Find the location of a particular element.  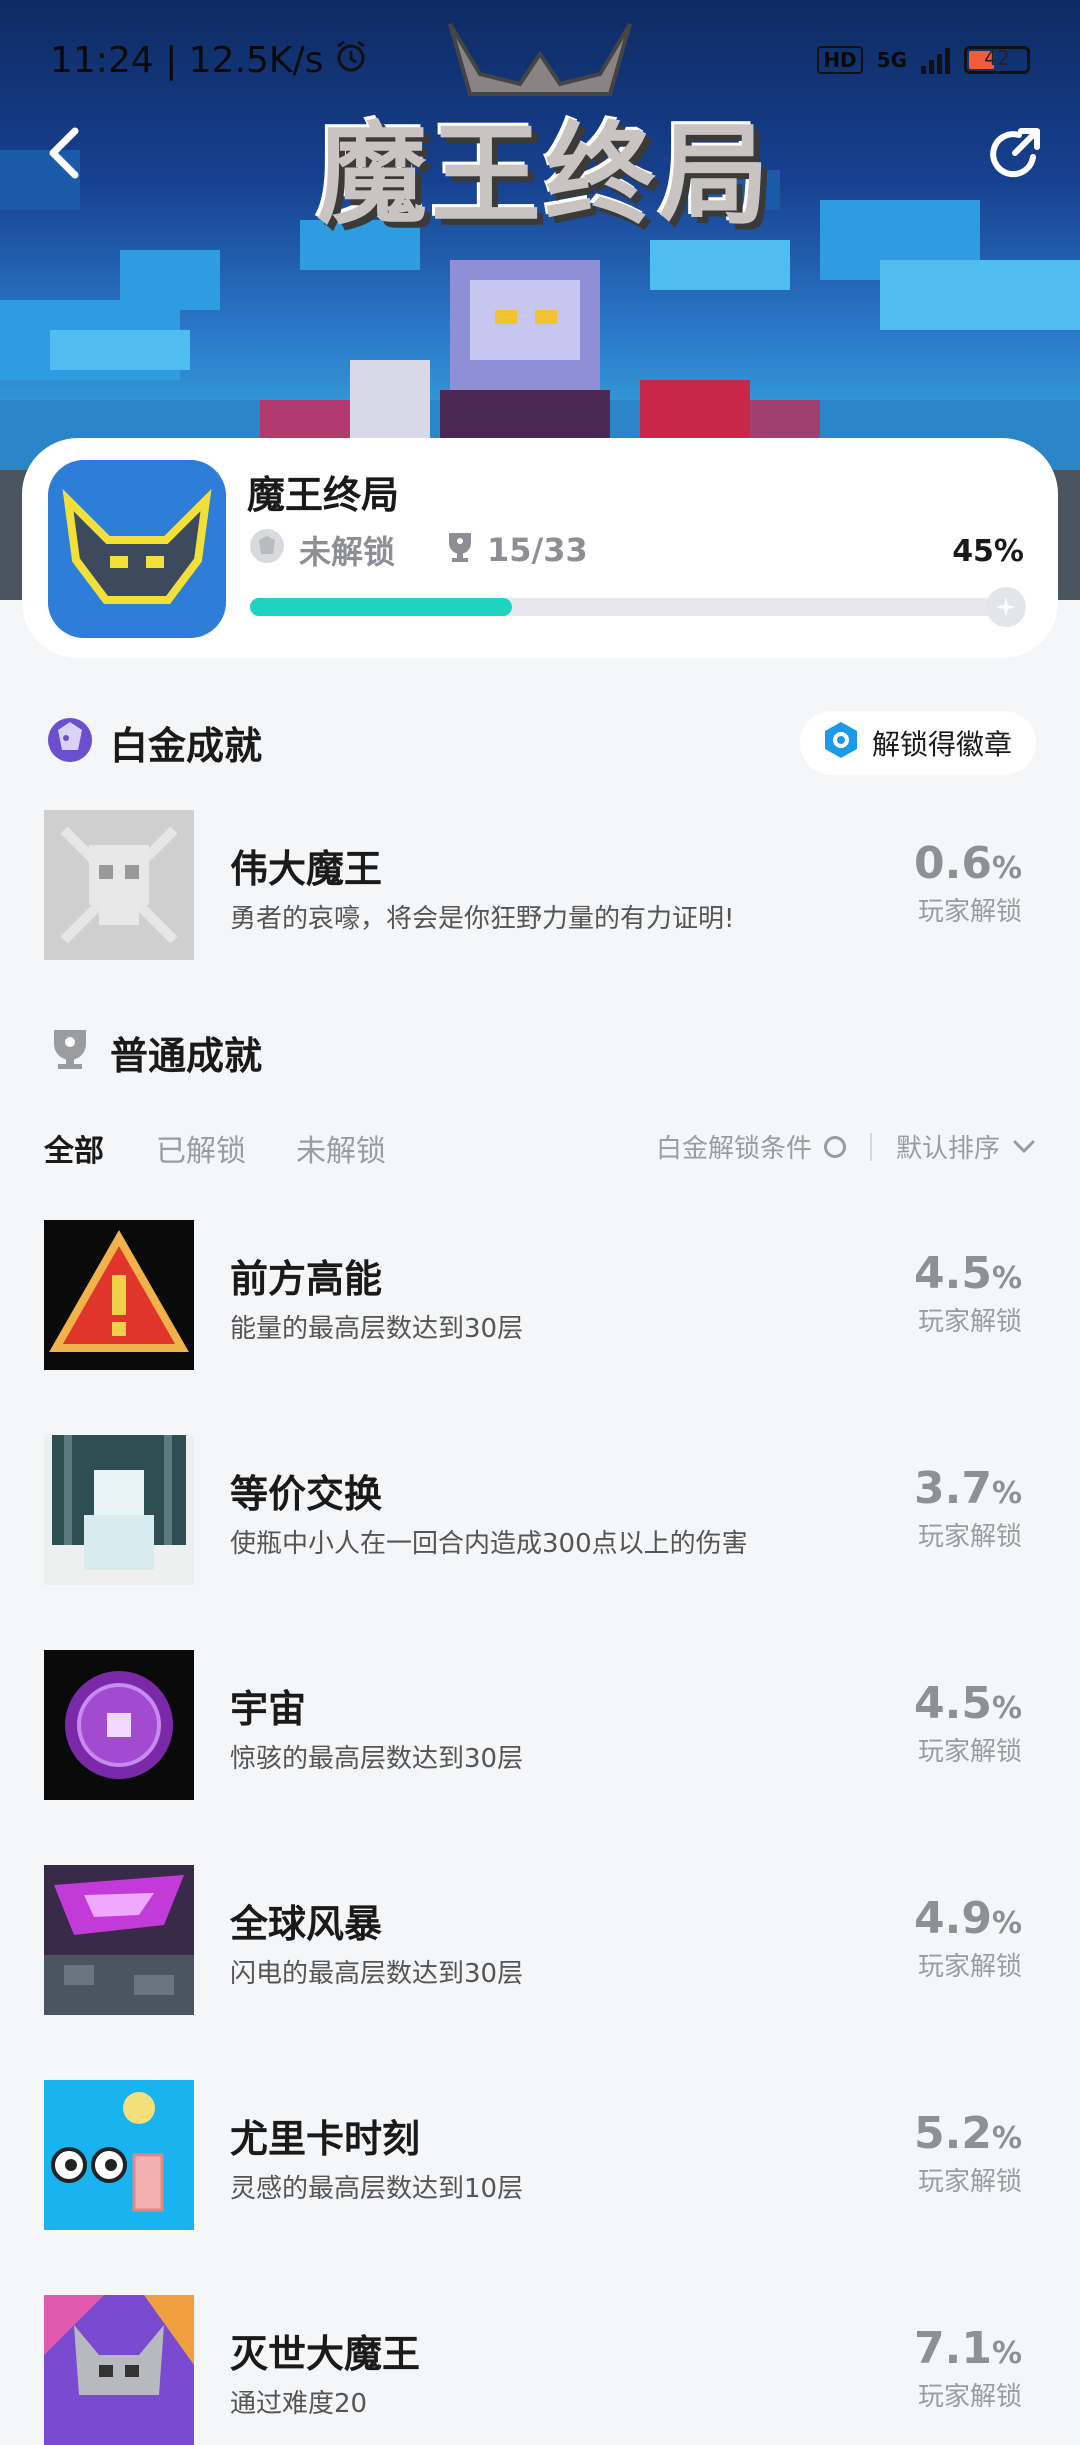

platinum-goal-icon is located at coordinates (1006, 607).